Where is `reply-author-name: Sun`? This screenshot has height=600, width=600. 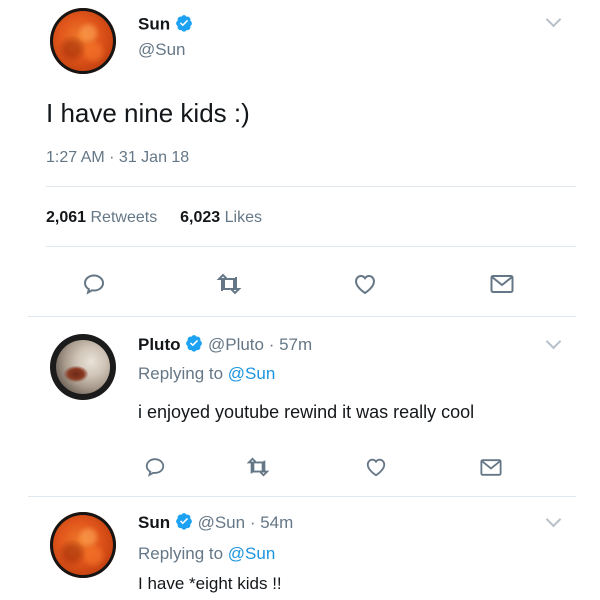
reply-author-name: Sun is located at coordinates (154, 522).